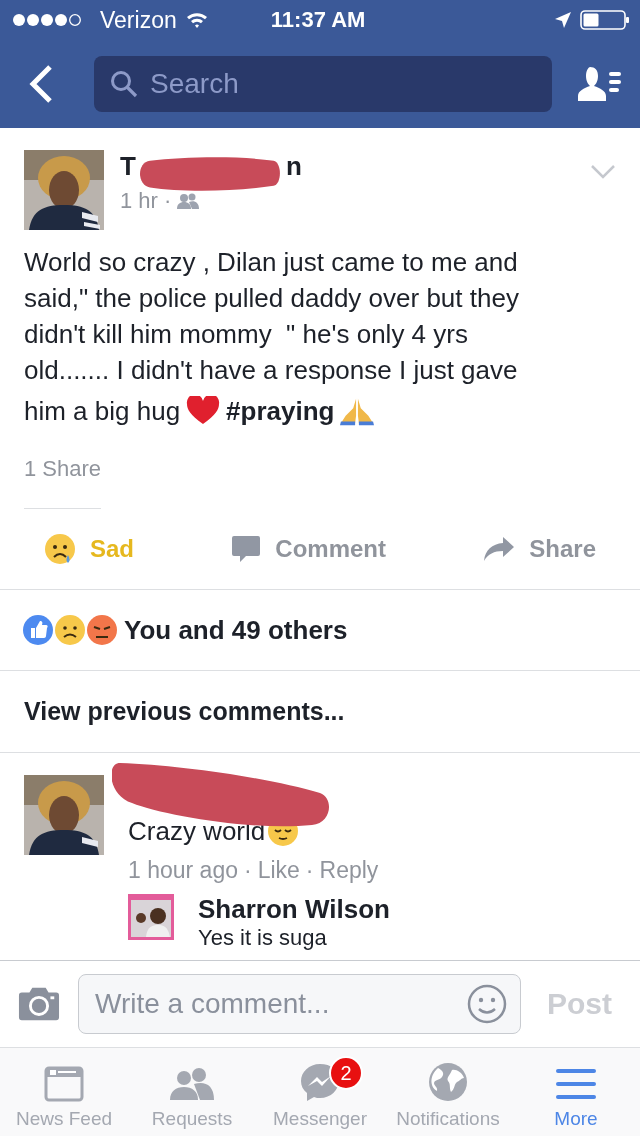 The width and height of the screenshot is (640, 1136). Describe the element at coordinates (294, 909) in the screenshot. I see `reply-author: Sharron Wilson` at that location.